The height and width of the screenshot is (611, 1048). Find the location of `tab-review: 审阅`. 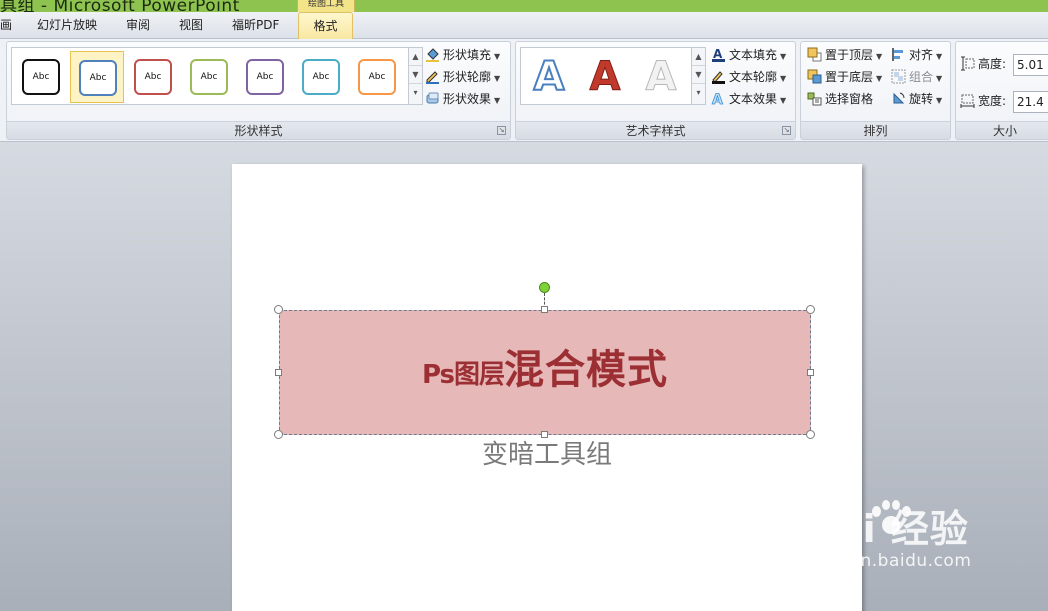

tab-review: 审阅 is located at coordinates (138, 25).